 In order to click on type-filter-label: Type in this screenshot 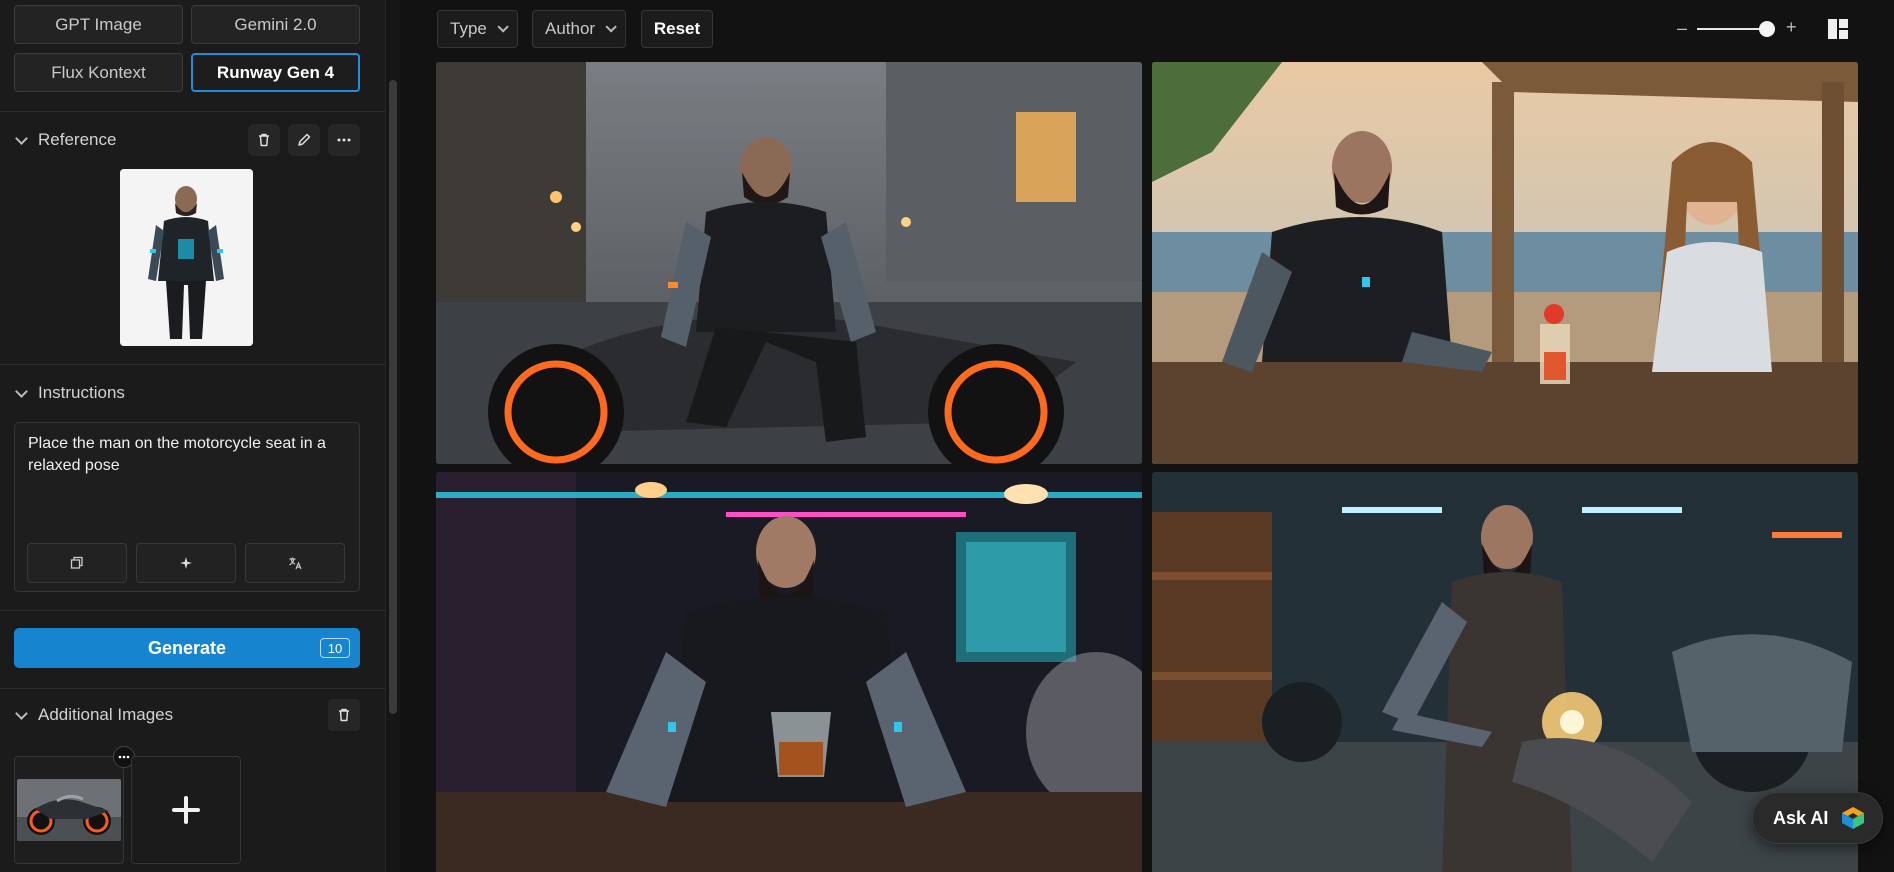, I will do `click(468, 28)`.